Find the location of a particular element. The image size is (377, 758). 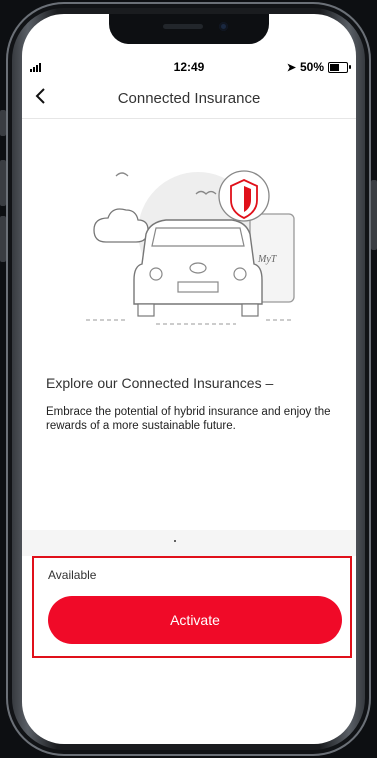

cloud-icon is located at coordinates (121, 225).